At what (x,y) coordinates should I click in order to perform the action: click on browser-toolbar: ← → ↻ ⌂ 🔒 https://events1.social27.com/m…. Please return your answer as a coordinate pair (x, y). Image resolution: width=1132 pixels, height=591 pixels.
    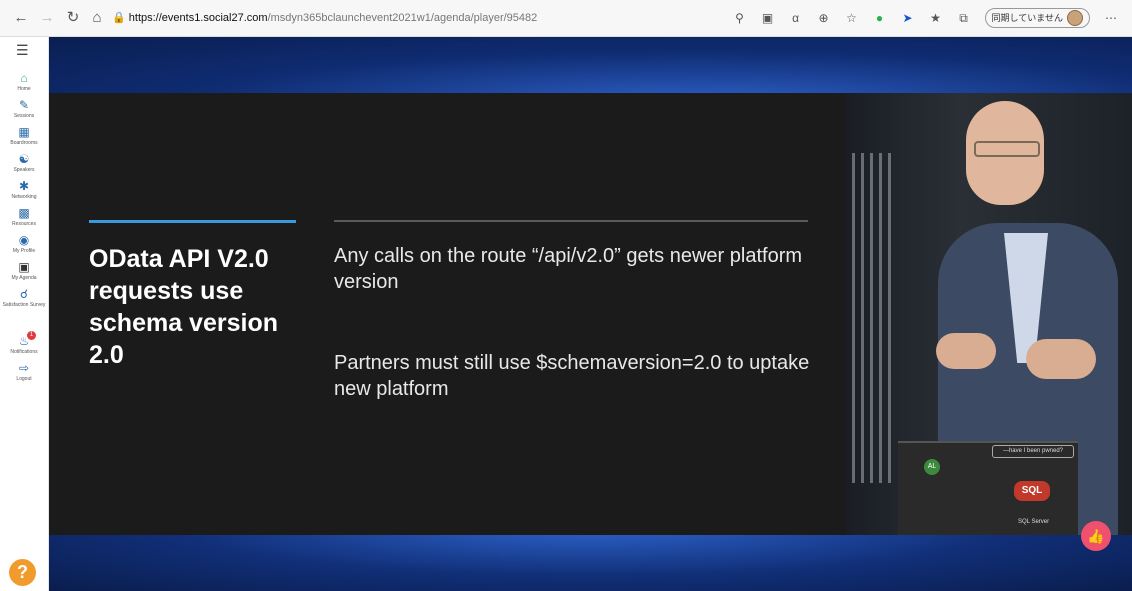
    Looking at the image, I should click on (566, 18).